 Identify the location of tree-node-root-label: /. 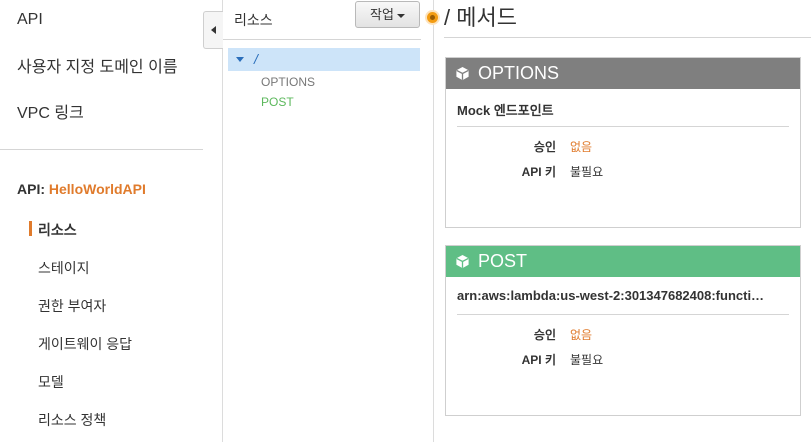
(256, 59).